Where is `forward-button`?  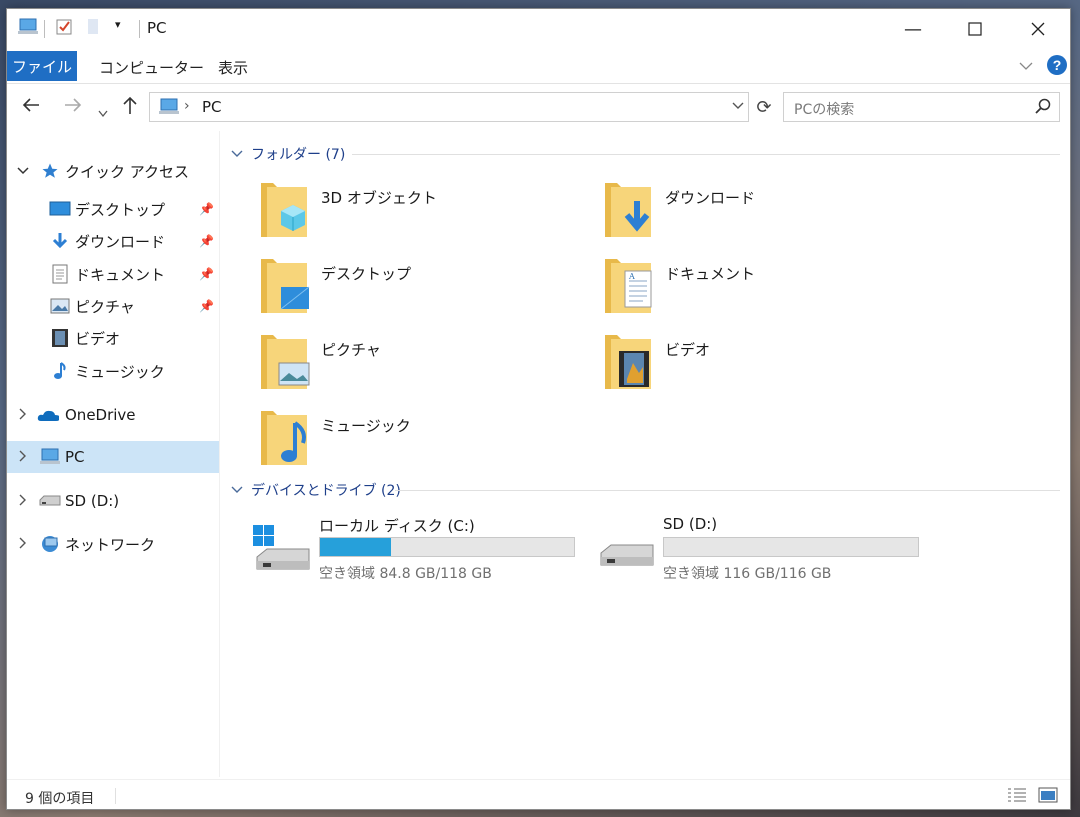 forward-button is located at coordinates (73, 107).